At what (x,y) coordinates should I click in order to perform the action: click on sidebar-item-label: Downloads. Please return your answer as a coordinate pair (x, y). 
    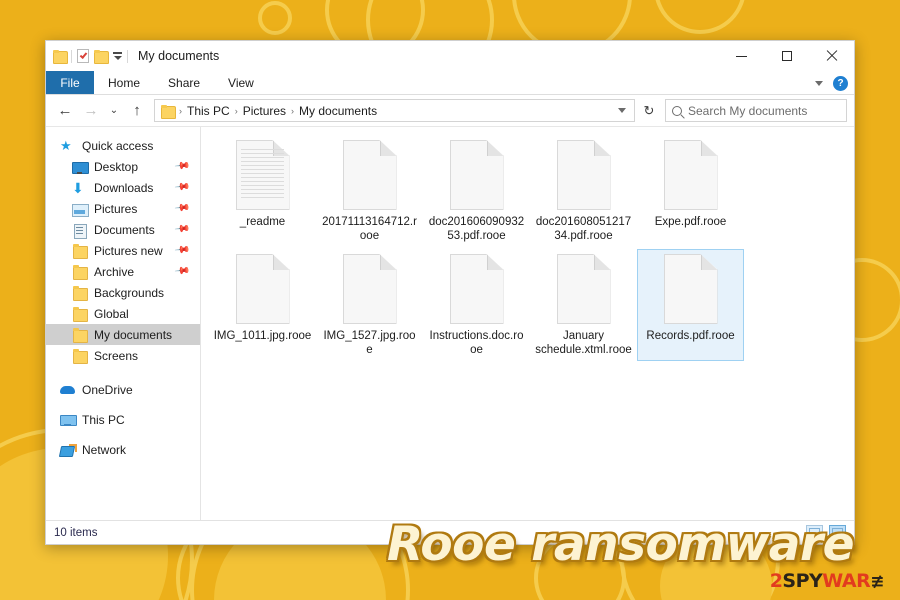
    Looking at the image, I should click on (124, 187).